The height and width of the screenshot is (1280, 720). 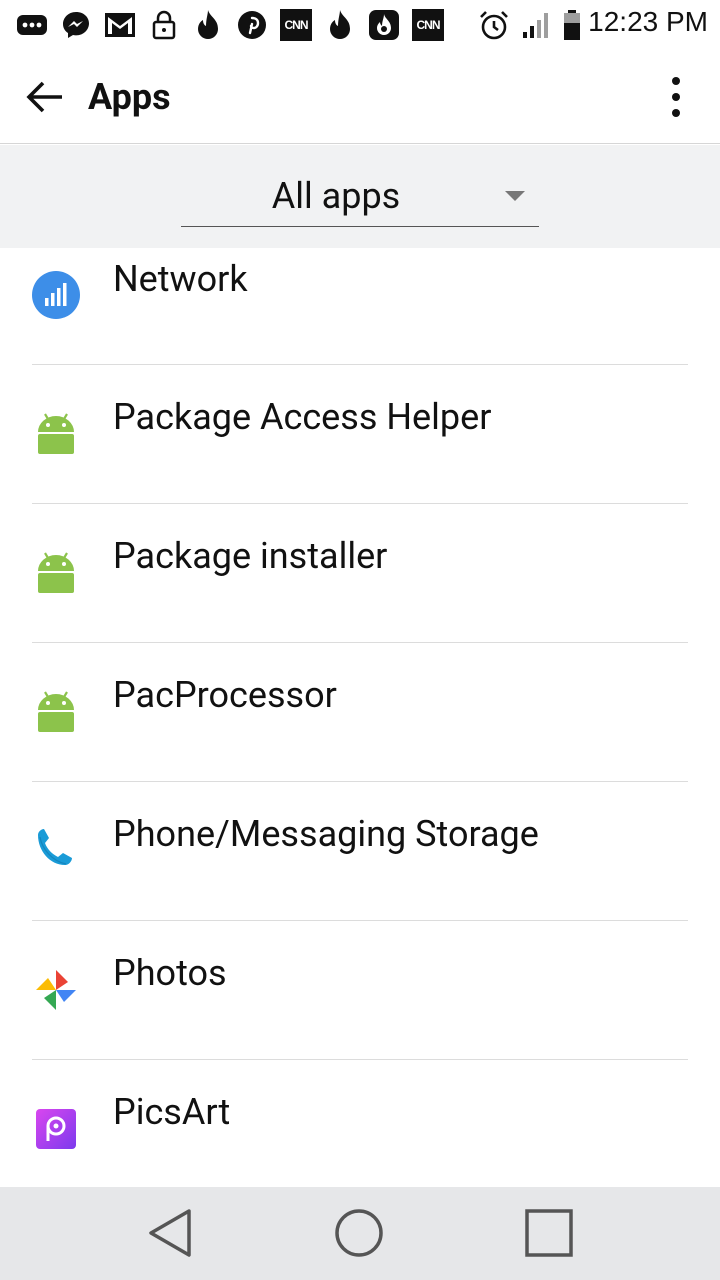 I want to click on battery-icon, so click(x=572, y=25).